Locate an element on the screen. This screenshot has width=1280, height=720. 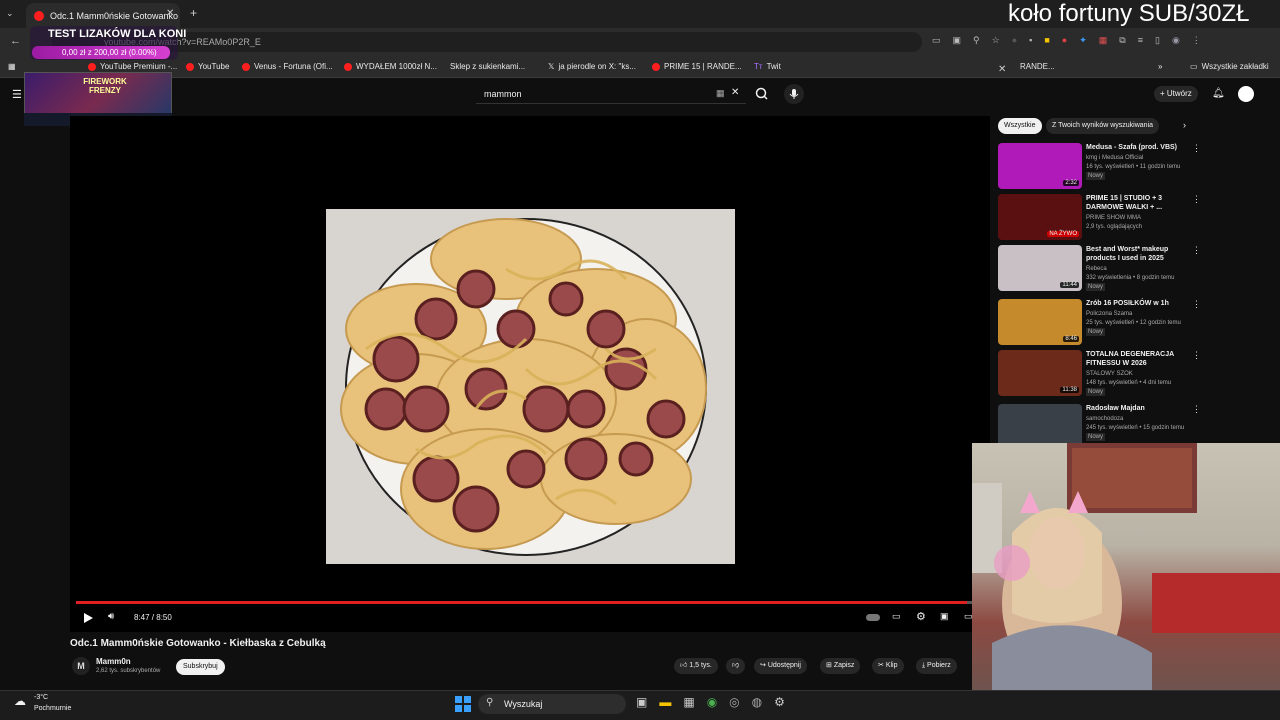
bookmarks-overflow-icon: » is located at coordinates (1160, 67).